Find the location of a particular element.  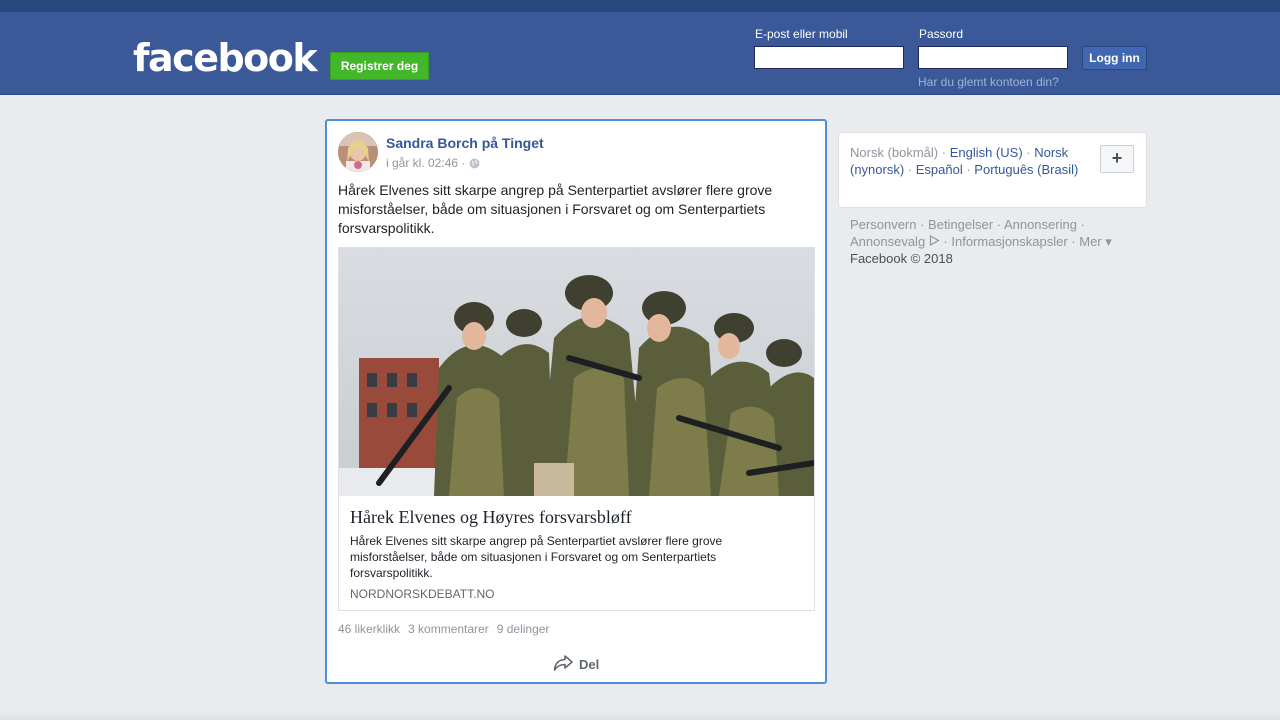

copyright: Facebook © 2018 is located at coordinates (901, 258).